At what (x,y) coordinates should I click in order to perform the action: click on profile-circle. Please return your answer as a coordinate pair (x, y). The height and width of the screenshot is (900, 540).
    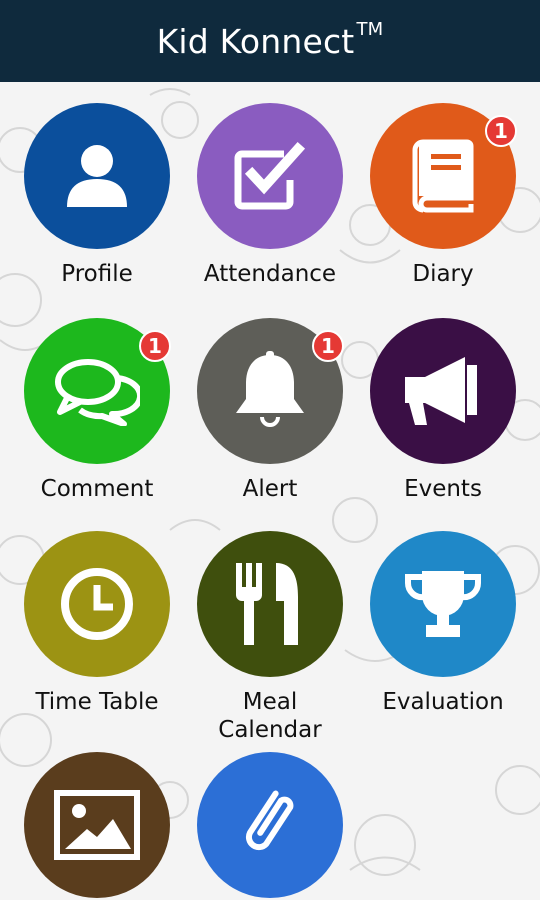
    Looking at the image, I should click on (97, 176).